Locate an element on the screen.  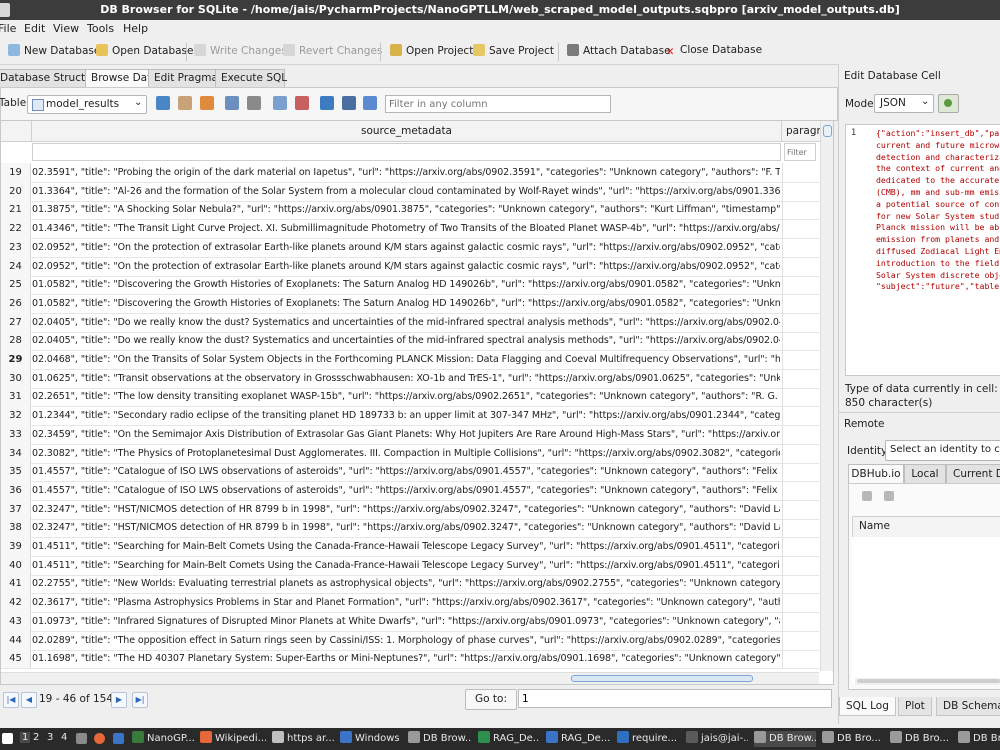
tab-edit-pragmas: Edit Pragmas is located at coordinates (185, 78).